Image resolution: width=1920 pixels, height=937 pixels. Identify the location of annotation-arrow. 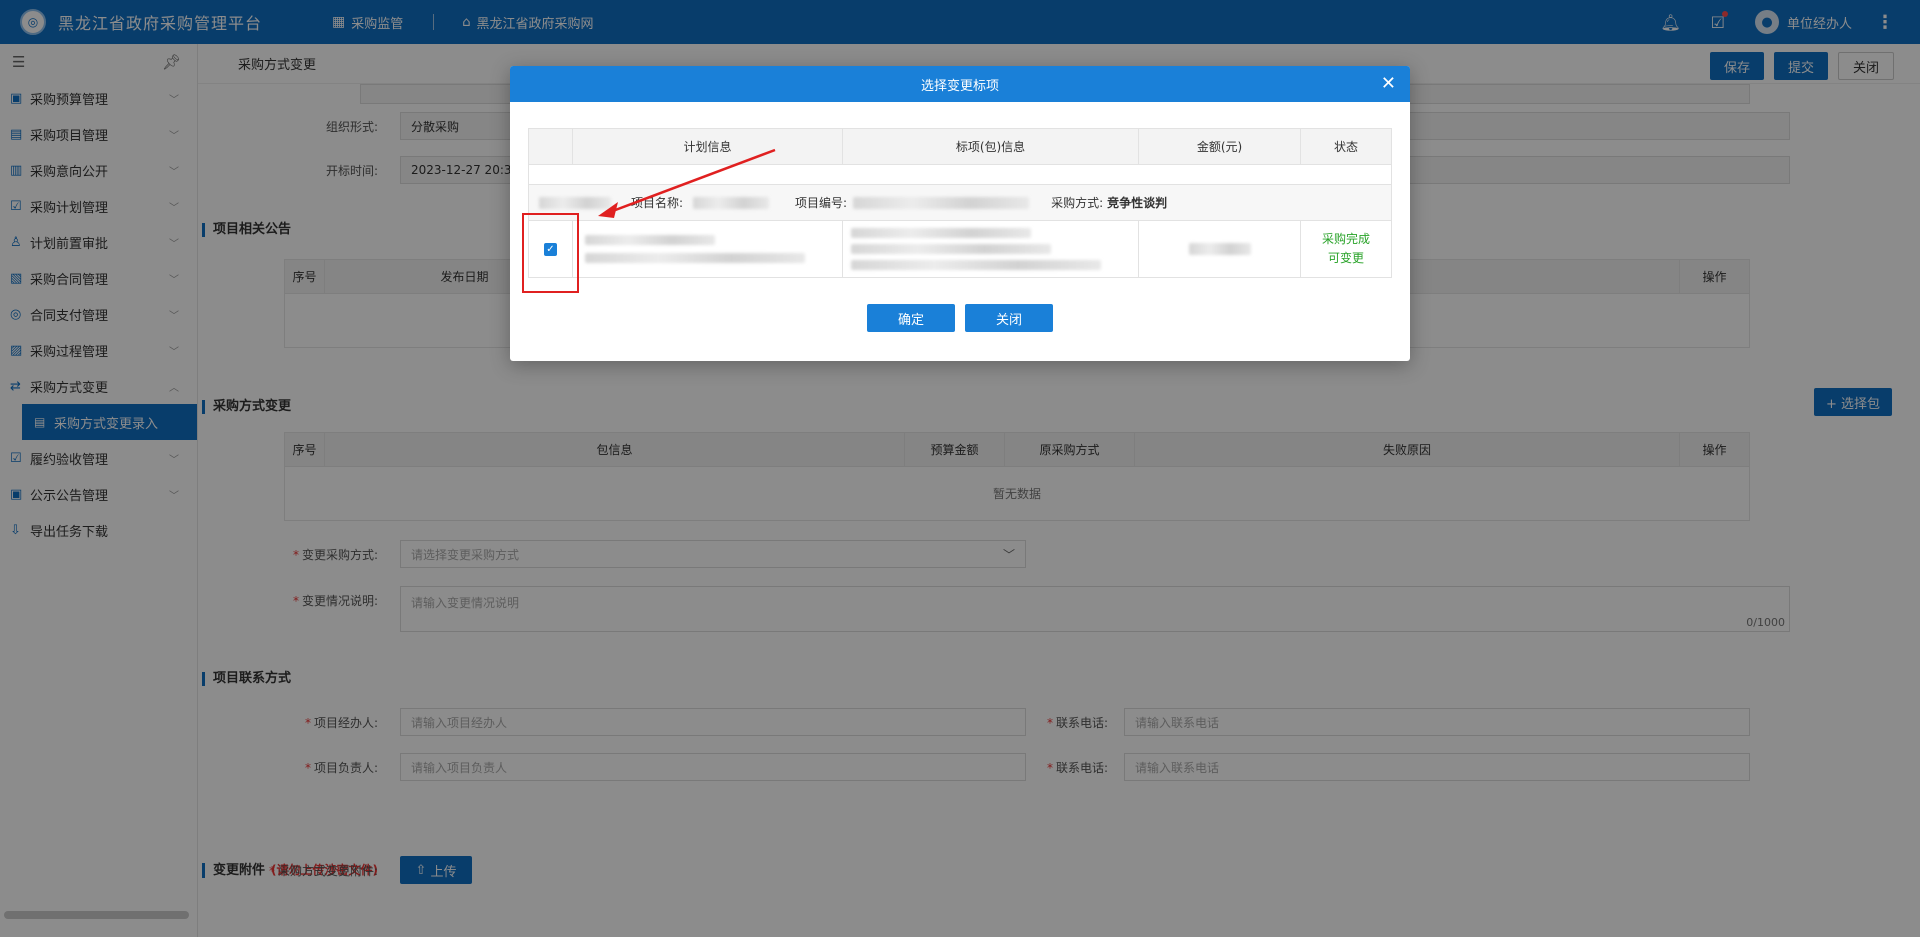
(687, 183).